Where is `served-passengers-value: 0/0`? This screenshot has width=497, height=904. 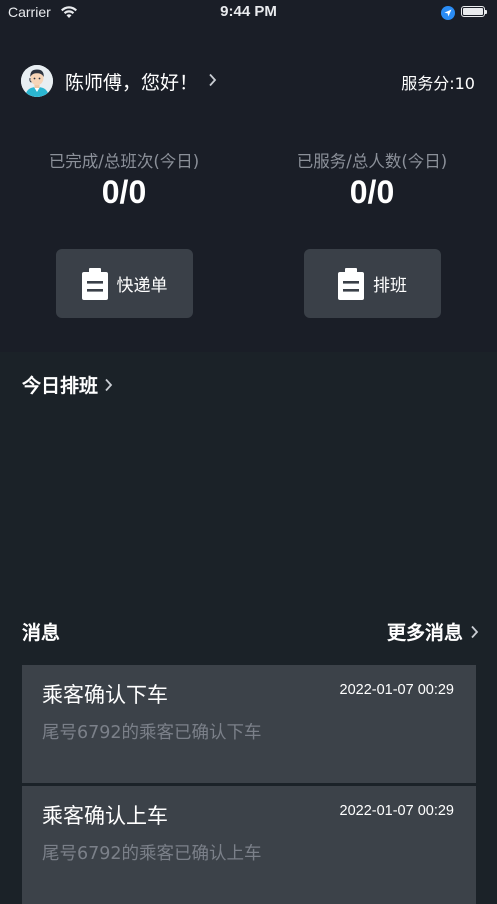
served-passengers-value: 0/0 is located at coordinates (372, 192).